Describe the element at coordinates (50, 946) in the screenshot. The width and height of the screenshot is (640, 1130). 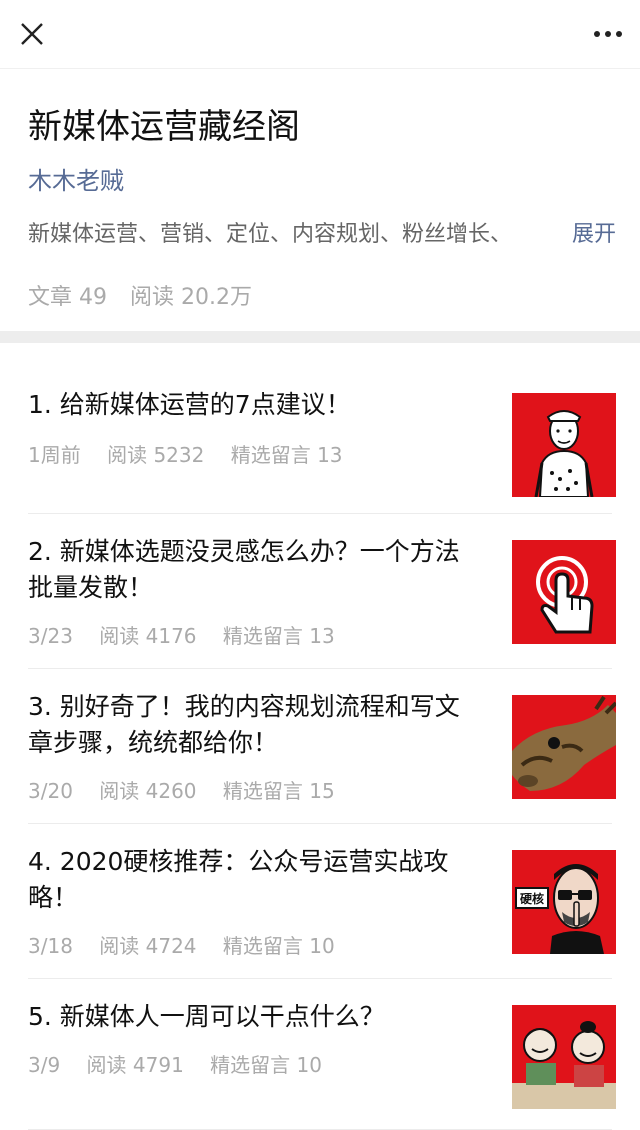
I see `article-date: 3/18` at that location.